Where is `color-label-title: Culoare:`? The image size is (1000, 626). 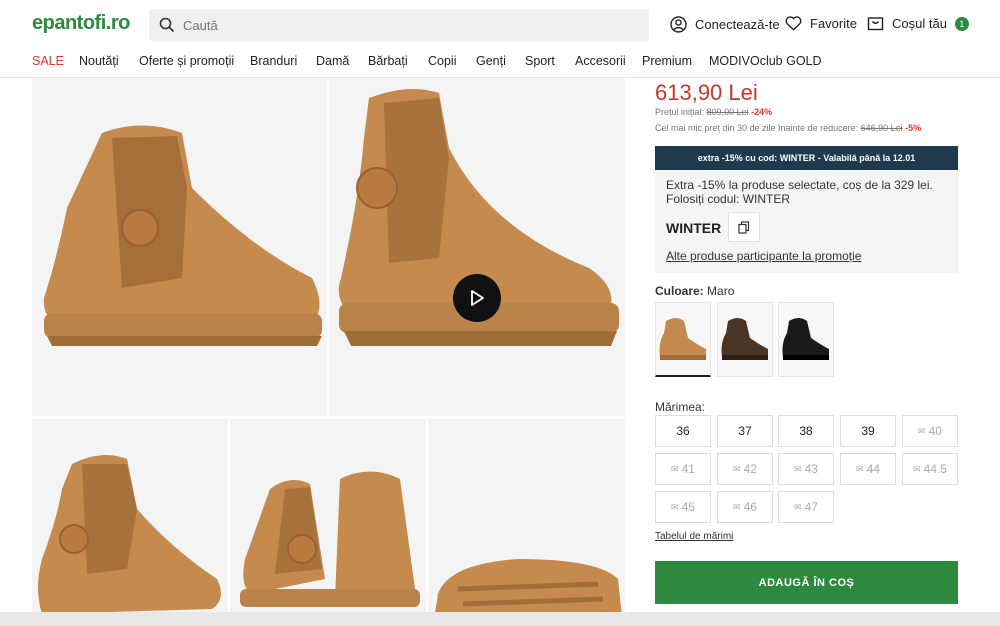
color-label-title: Culoare: is located at coordinates (679, 291).